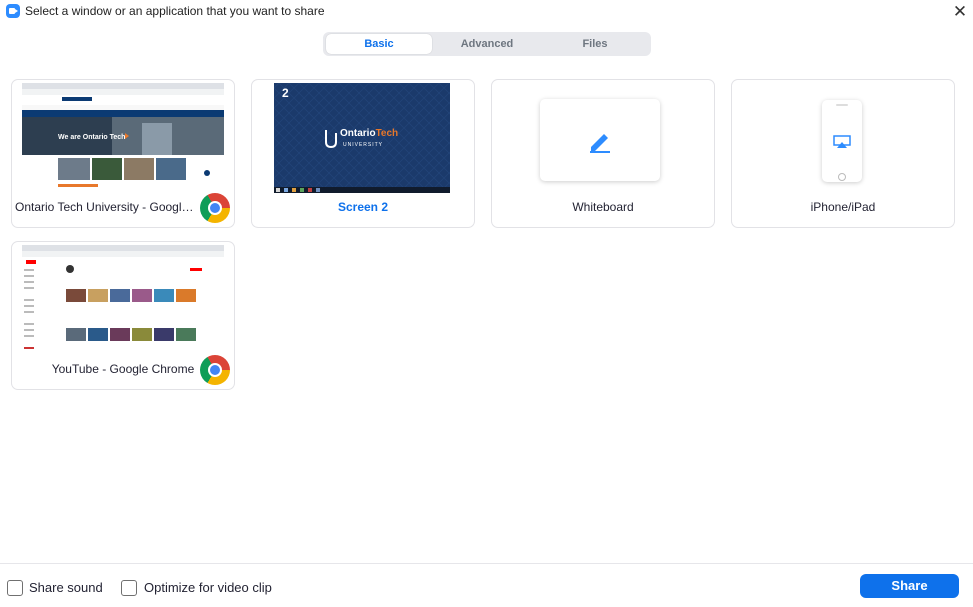  Describe the element at coordinates (595, 44) in the screenshot. I see `tab-files: Files` at that location.